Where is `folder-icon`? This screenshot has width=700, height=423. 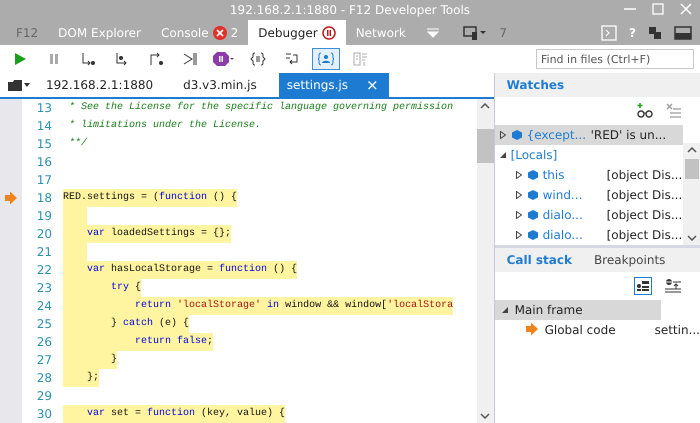
folder-icon is located at coordinates (15, 85).